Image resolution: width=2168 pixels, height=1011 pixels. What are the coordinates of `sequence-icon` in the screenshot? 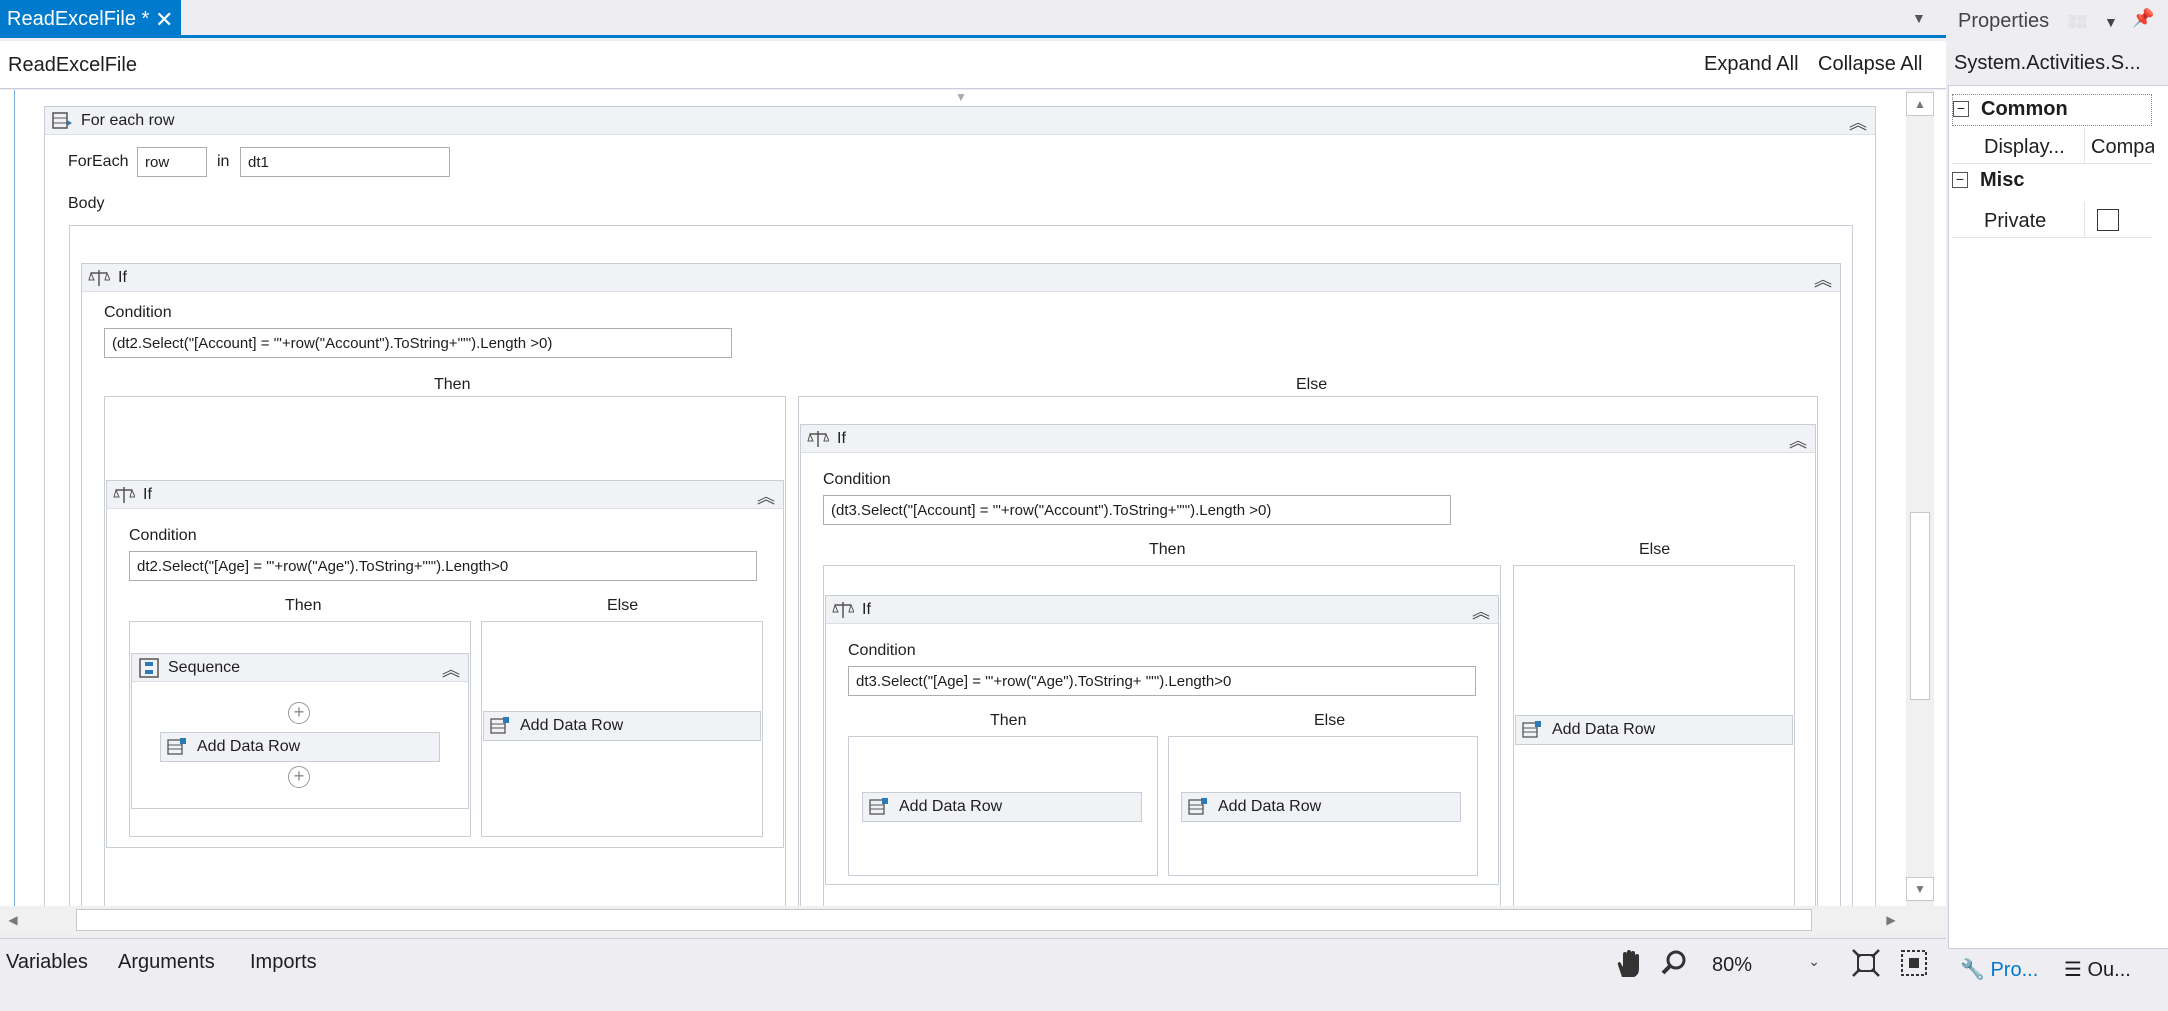 It's located at (149, 668).